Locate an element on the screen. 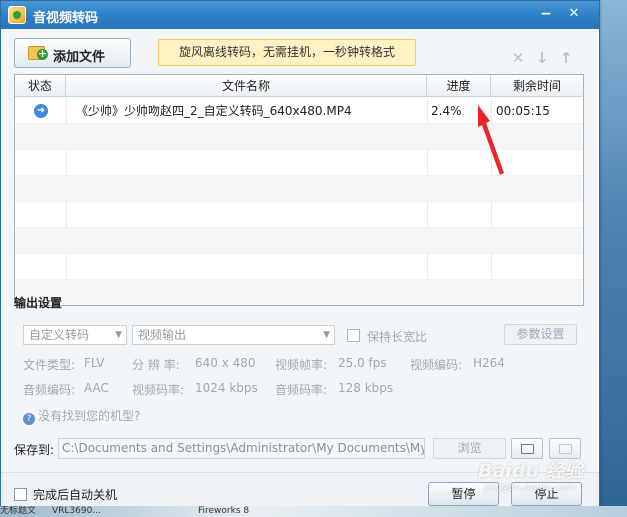 This screenshot has height=517, width=627. minimize-button: − is located at coordinates (546, 14).